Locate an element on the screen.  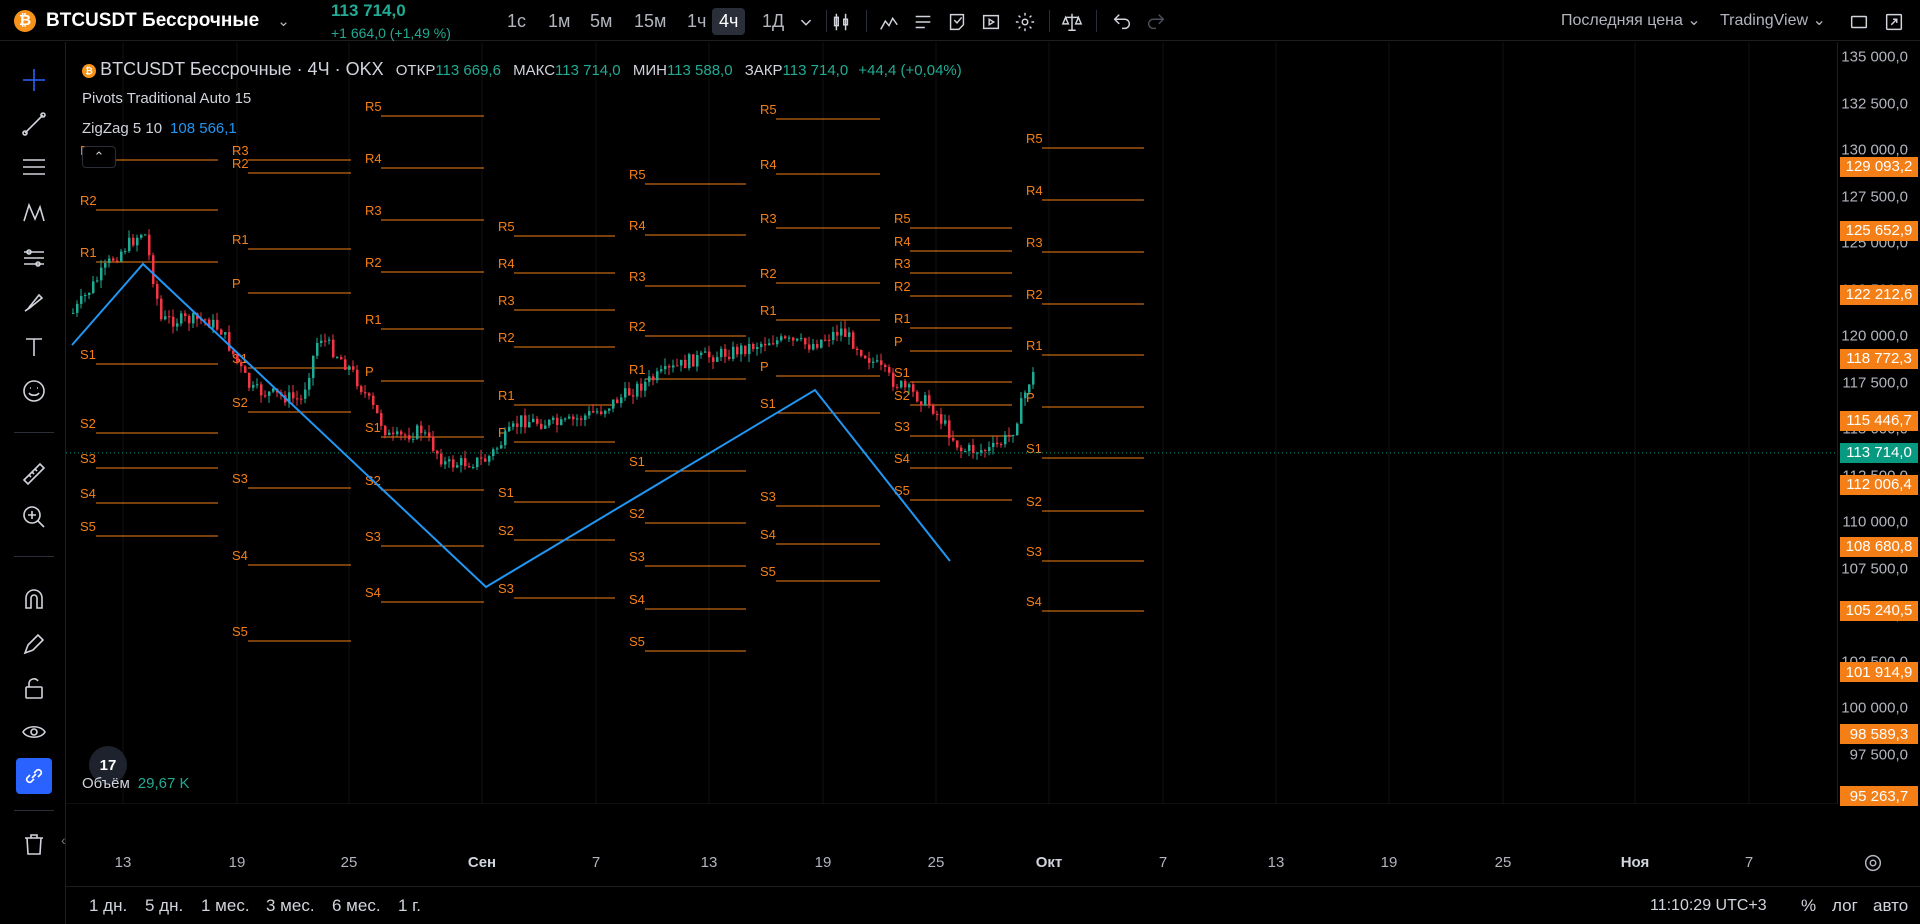
stay-drawing-icon is located at coordinates (34, 644).